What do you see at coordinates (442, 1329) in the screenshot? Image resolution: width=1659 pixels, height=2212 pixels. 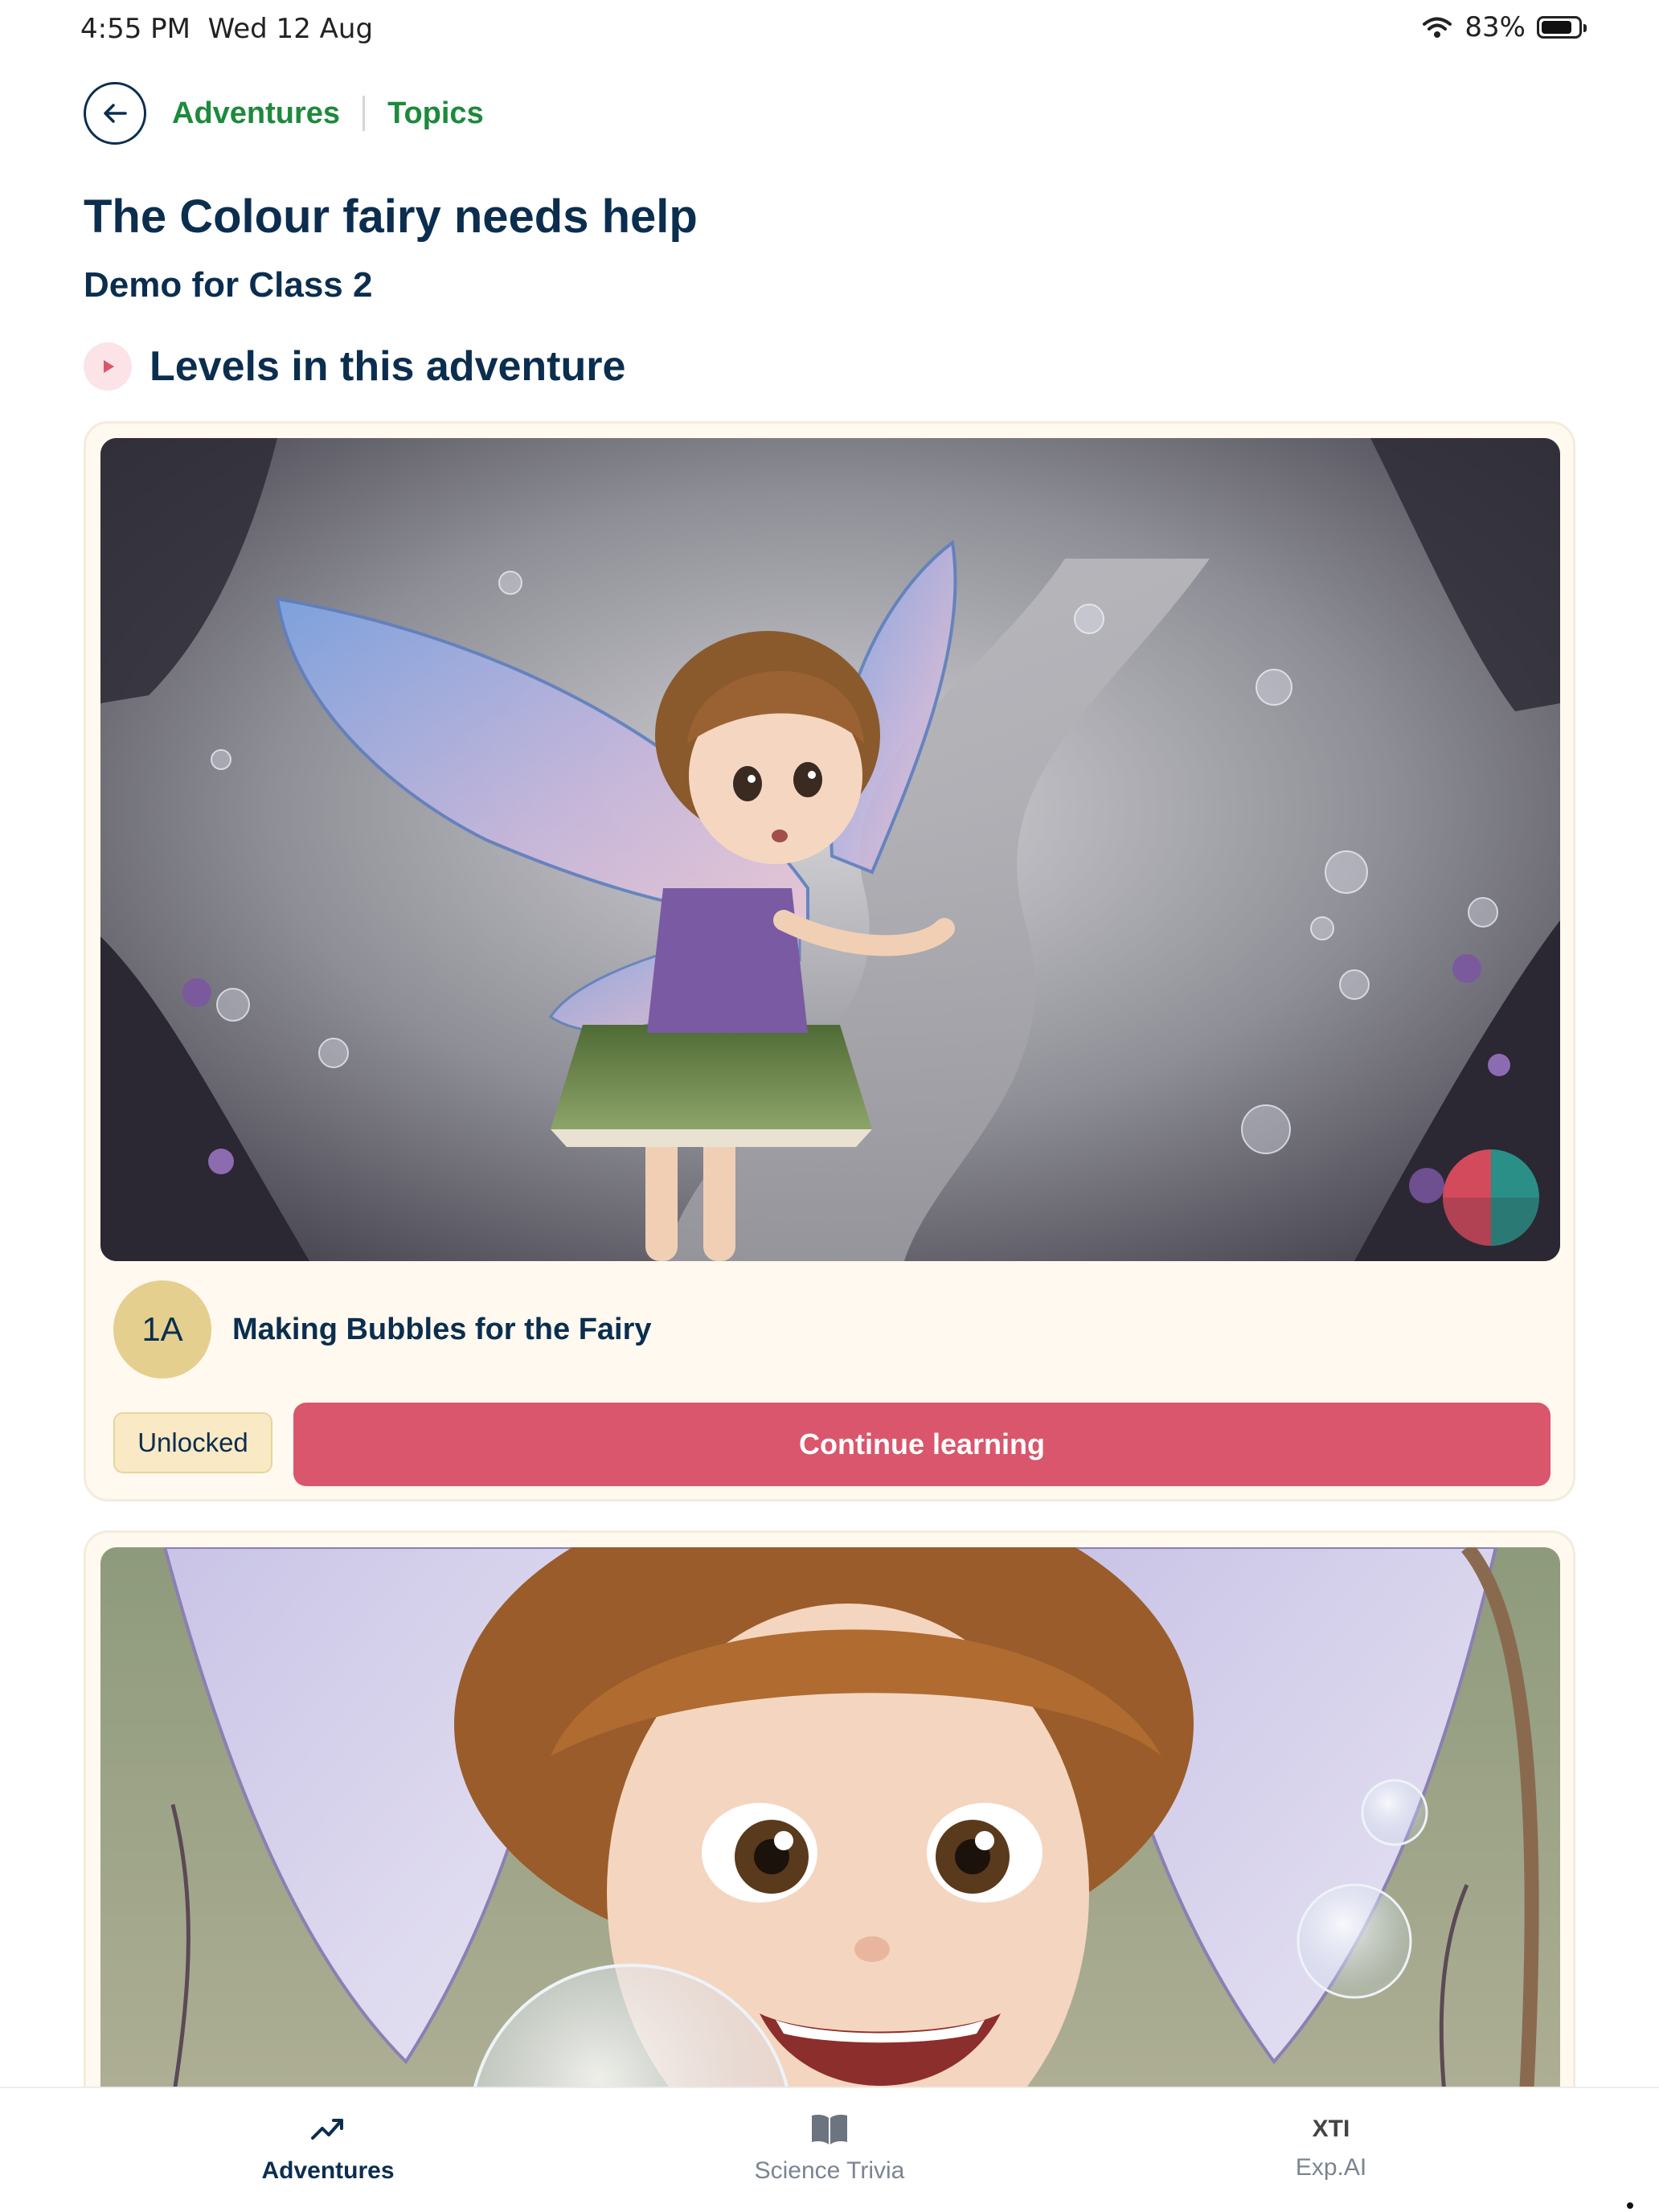 I see `level-title: Making Bubbles for the Fairy` at bounding box center [442, 1329].